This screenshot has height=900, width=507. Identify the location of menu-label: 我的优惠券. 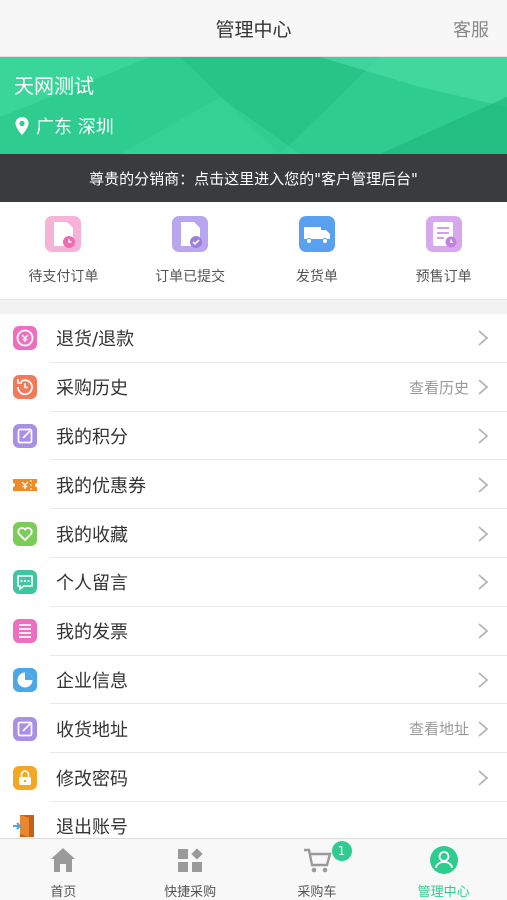
(101, 486).